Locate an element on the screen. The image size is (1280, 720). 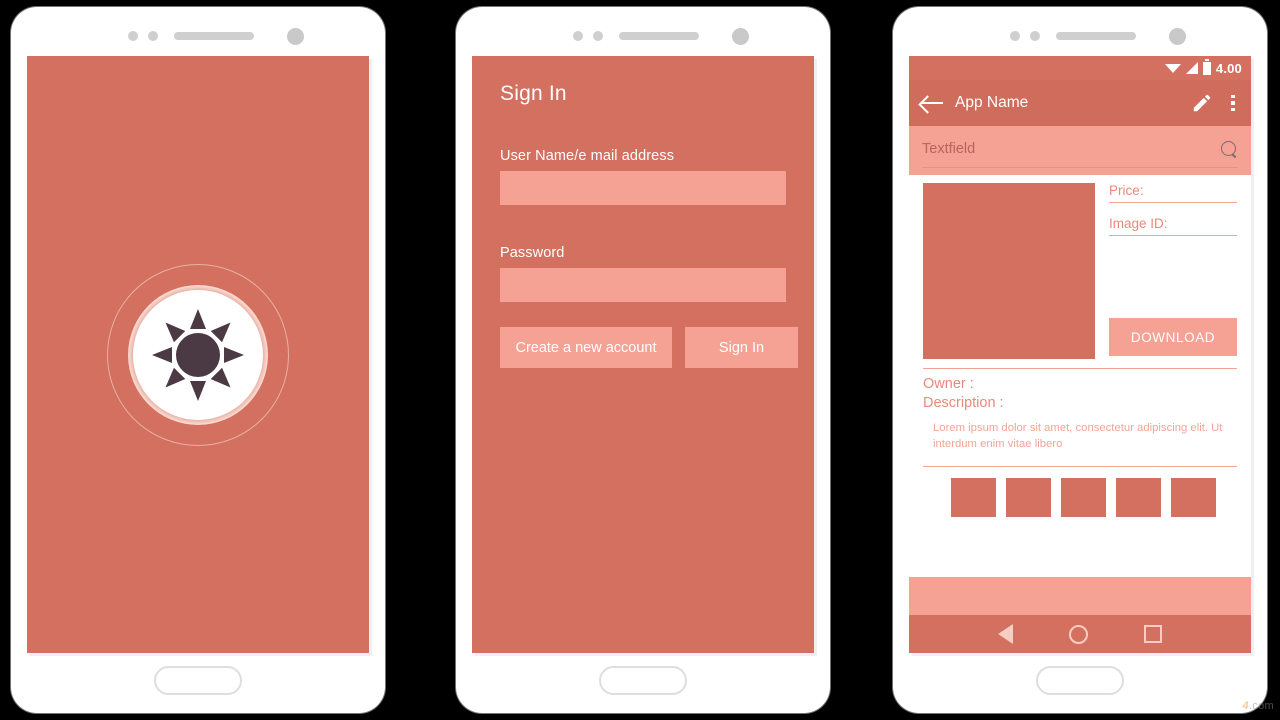
sun-core is located at coordinates (198, 354).